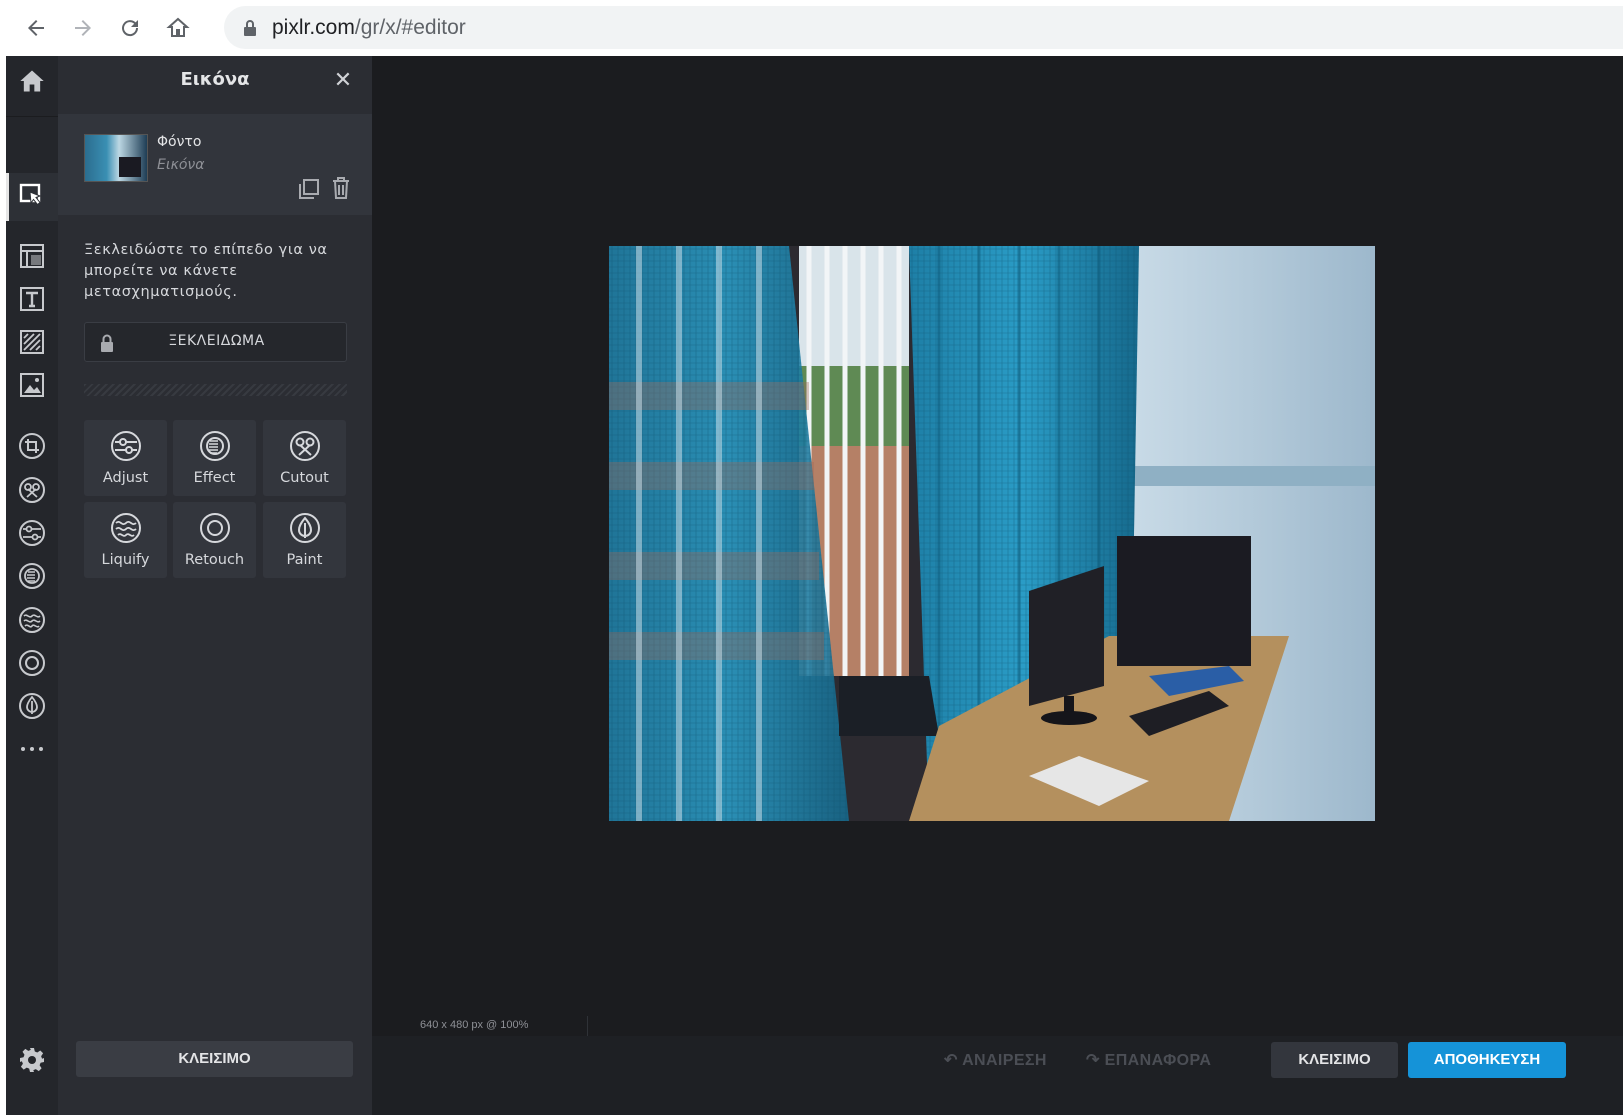 The width and height of the screenshot is (1623, 1115). I want to click on close-icon: ✕, so click(343, 81).